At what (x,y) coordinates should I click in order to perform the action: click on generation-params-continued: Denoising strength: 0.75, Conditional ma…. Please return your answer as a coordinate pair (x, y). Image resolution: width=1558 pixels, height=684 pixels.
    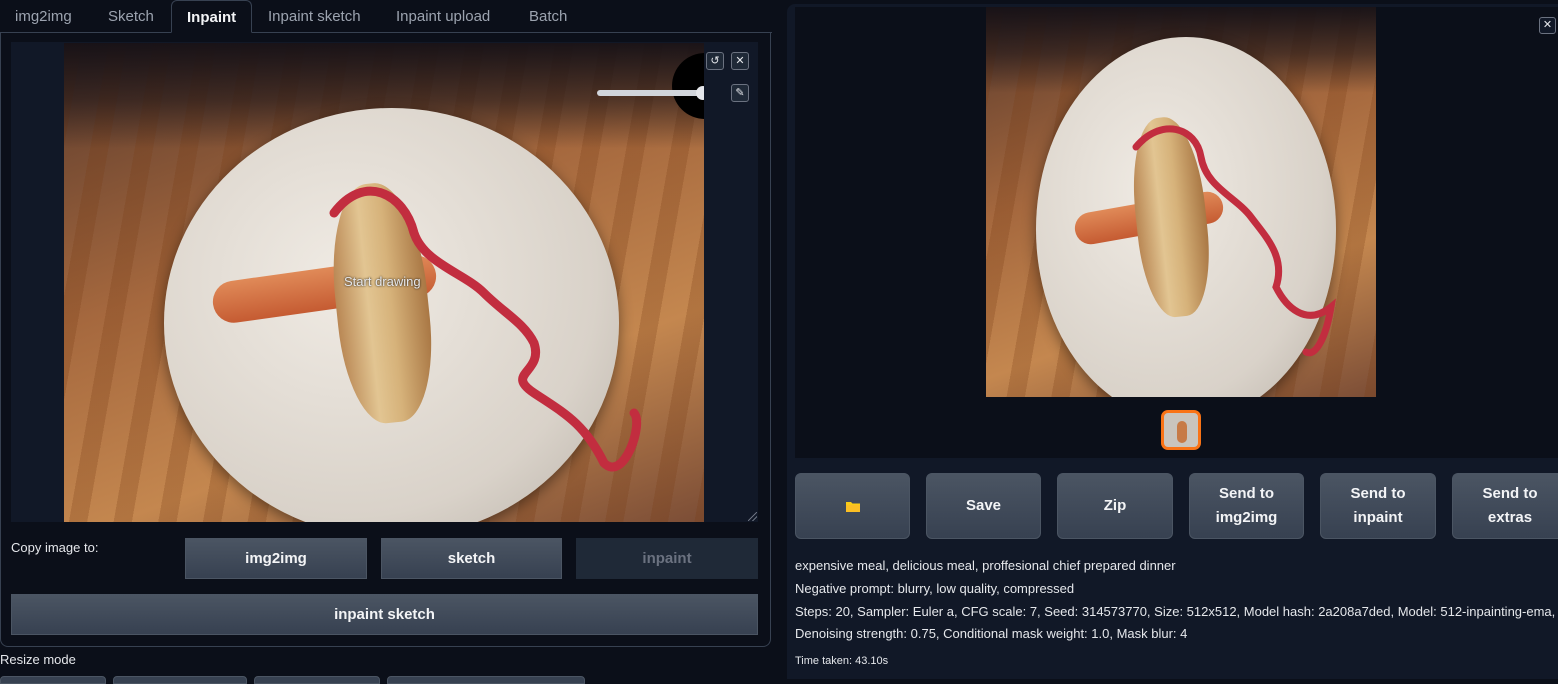
    Looking at the image, I should click on (991, 633).